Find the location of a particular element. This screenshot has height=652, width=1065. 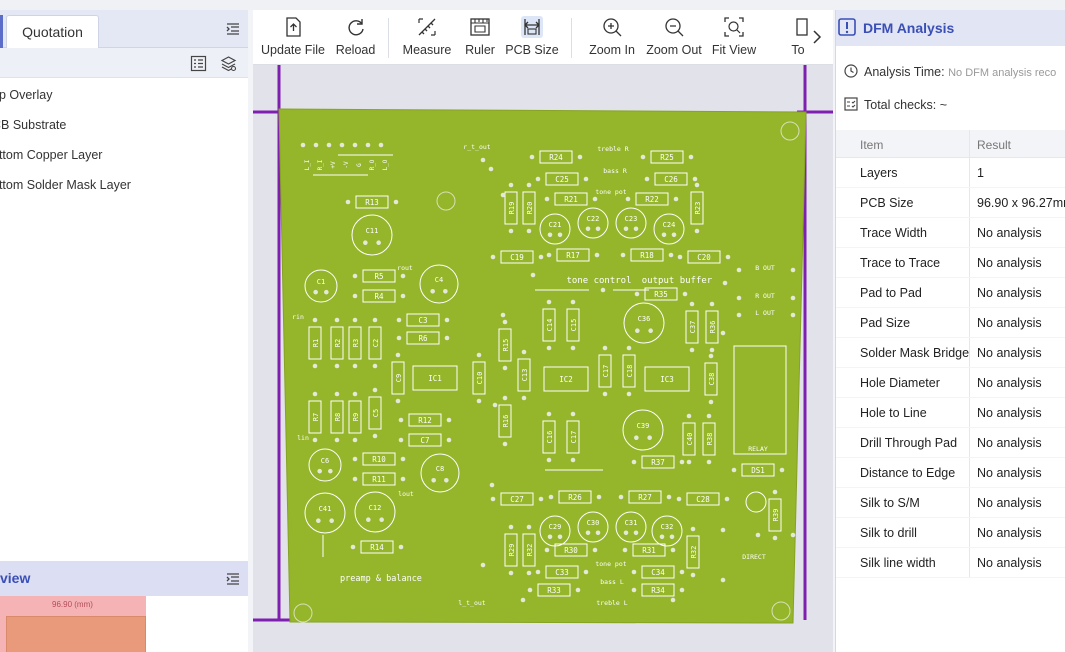

resistor-label: R35 is located at coordinates (661, 294).